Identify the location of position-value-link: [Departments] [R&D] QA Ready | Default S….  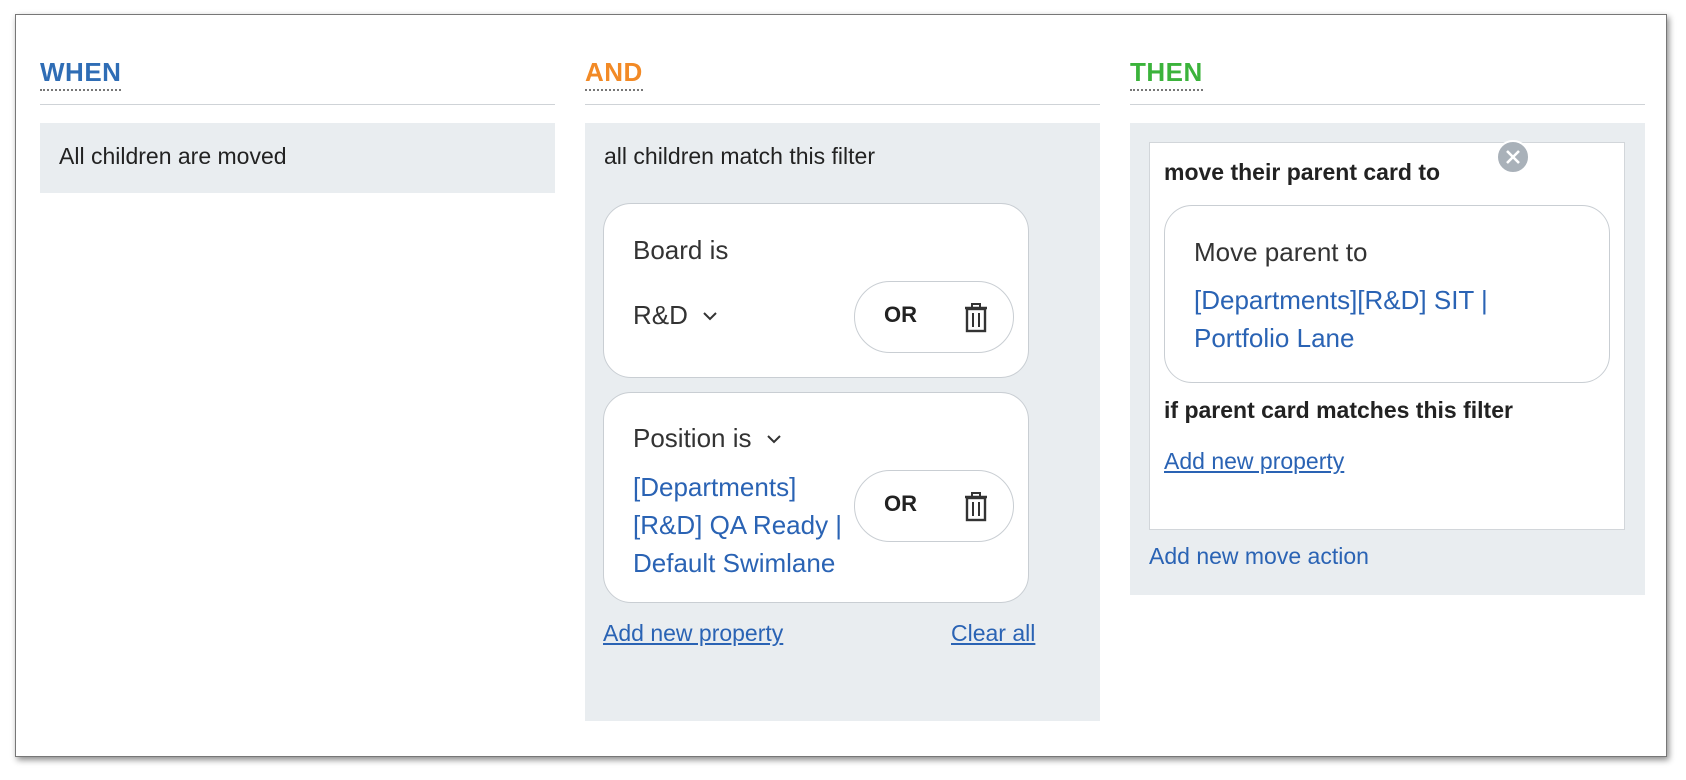
(737, 525).